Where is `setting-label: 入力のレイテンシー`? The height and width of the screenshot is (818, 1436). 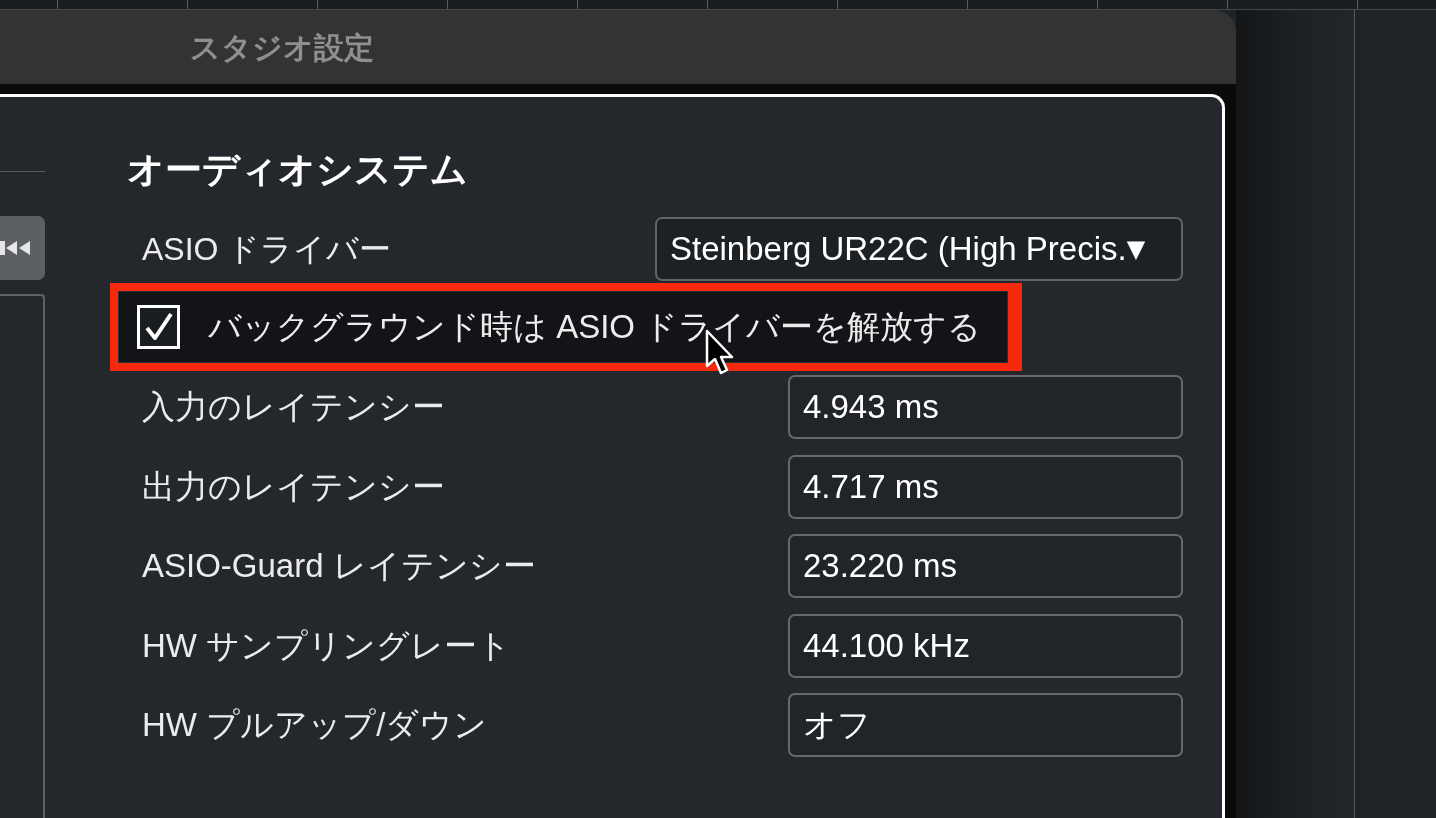 setting-label: 入力のレイテンシー is located at coordinates (293, 407).